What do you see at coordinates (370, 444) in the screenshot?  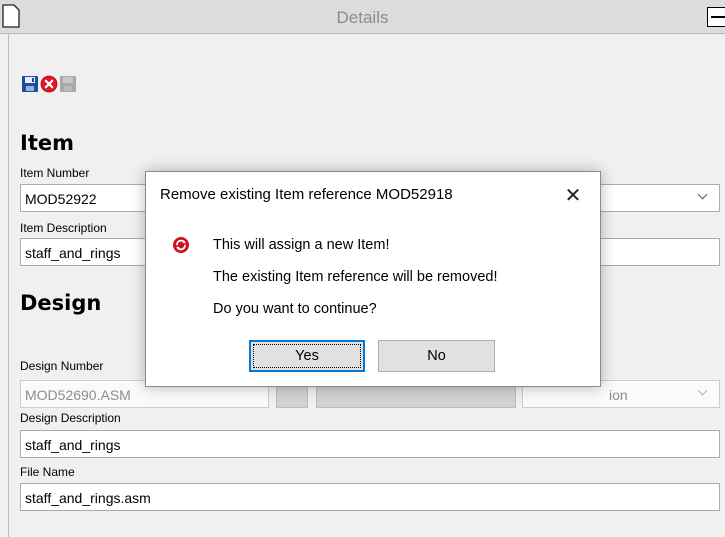 I see `design-description-field: staff_and_rings` at bounding box center [370, 444].